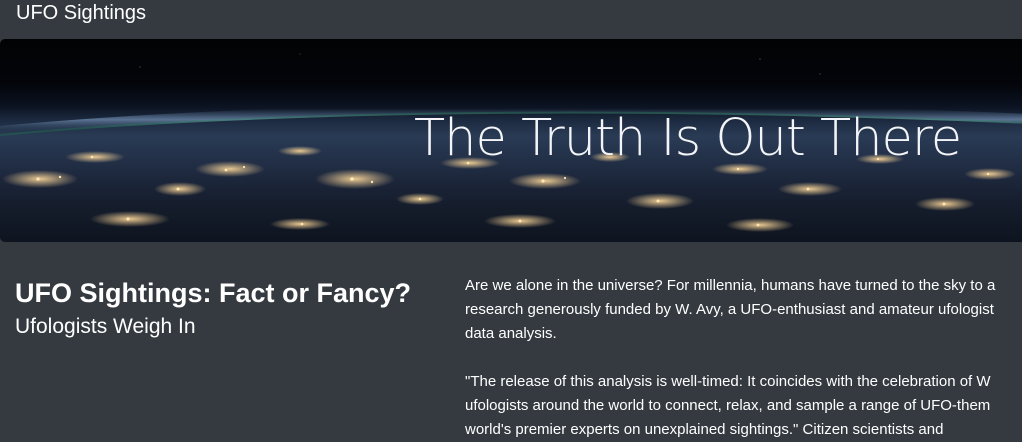 This screenshot has width=1022, height=442. I want to click on top-navbar: UFO Sightings, so click(511, 15).